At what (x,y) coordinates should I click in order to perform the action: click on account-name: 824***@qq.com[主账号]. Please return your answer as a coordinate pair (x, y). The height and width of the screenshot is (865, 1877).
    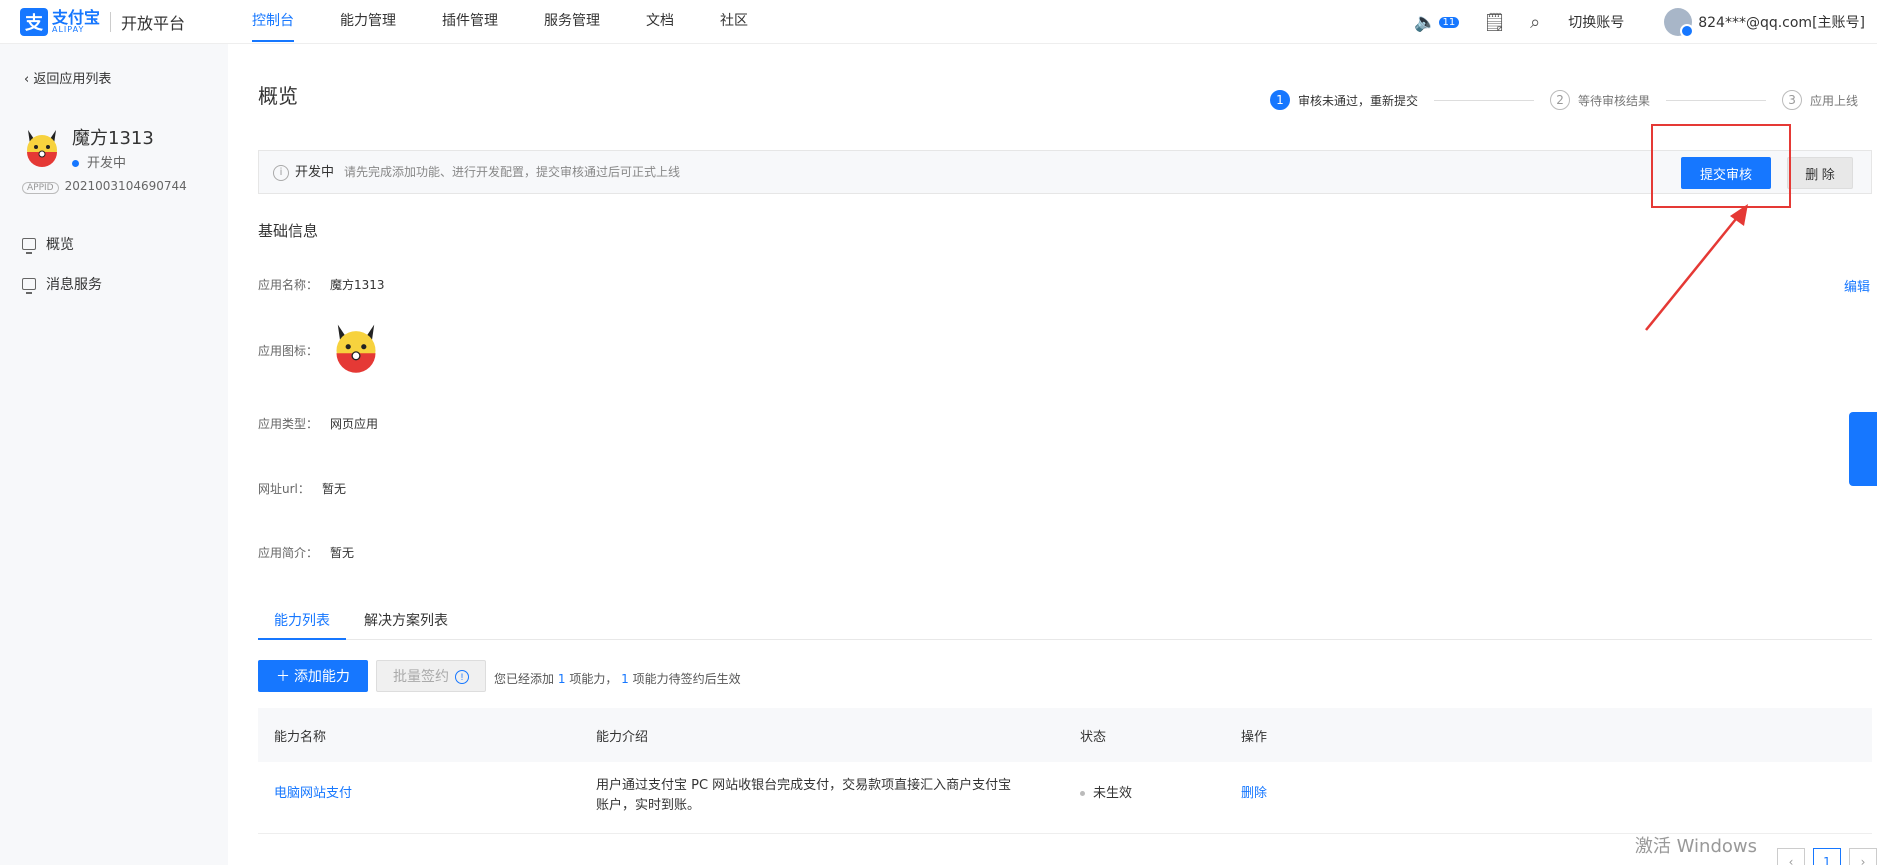
    Looking at the image, I should click on (1781, 22).